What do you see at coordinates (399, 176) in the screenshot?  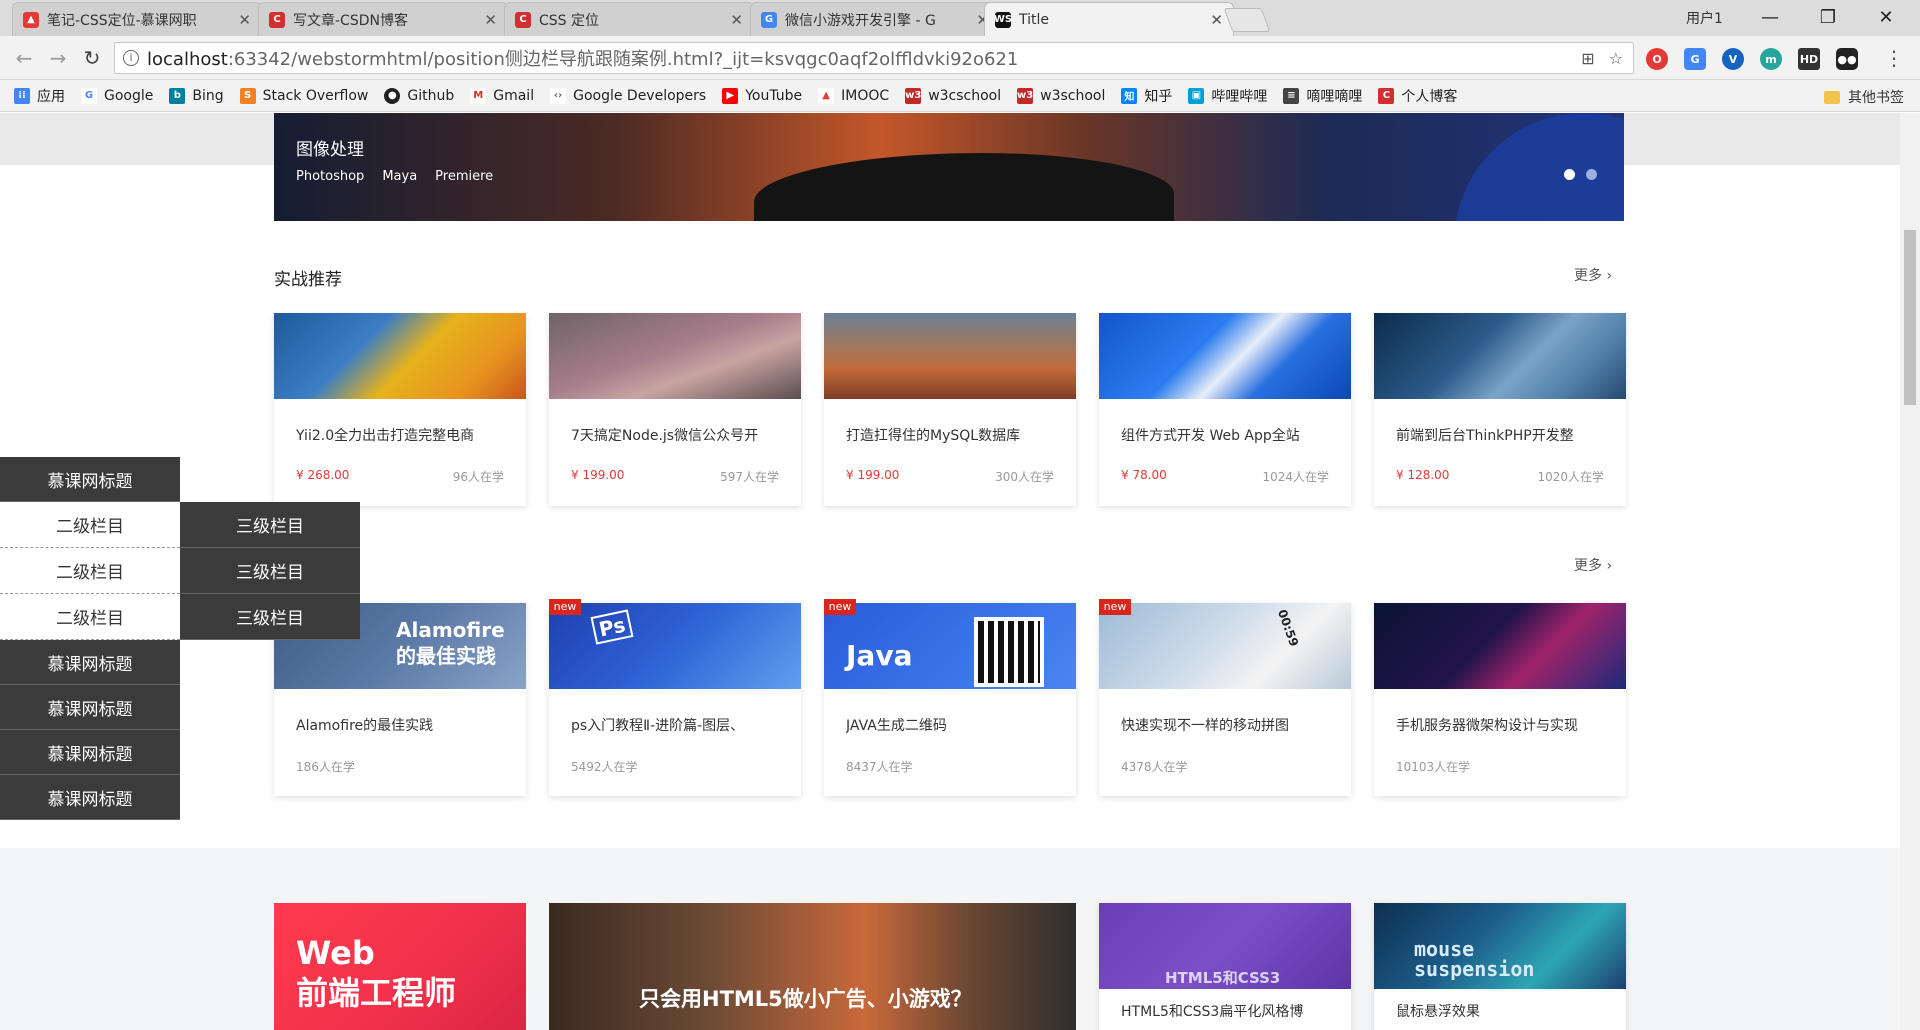 I see `banner-tag: Maya` at bounding box center [399, 176].